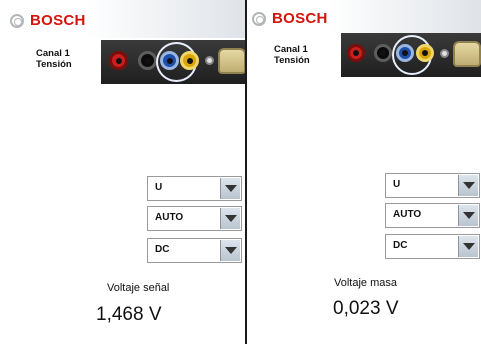  Describe the element at coordinates (138, 288) in the screenshot. I see `measurement-label: Voltaje señal` at that location.